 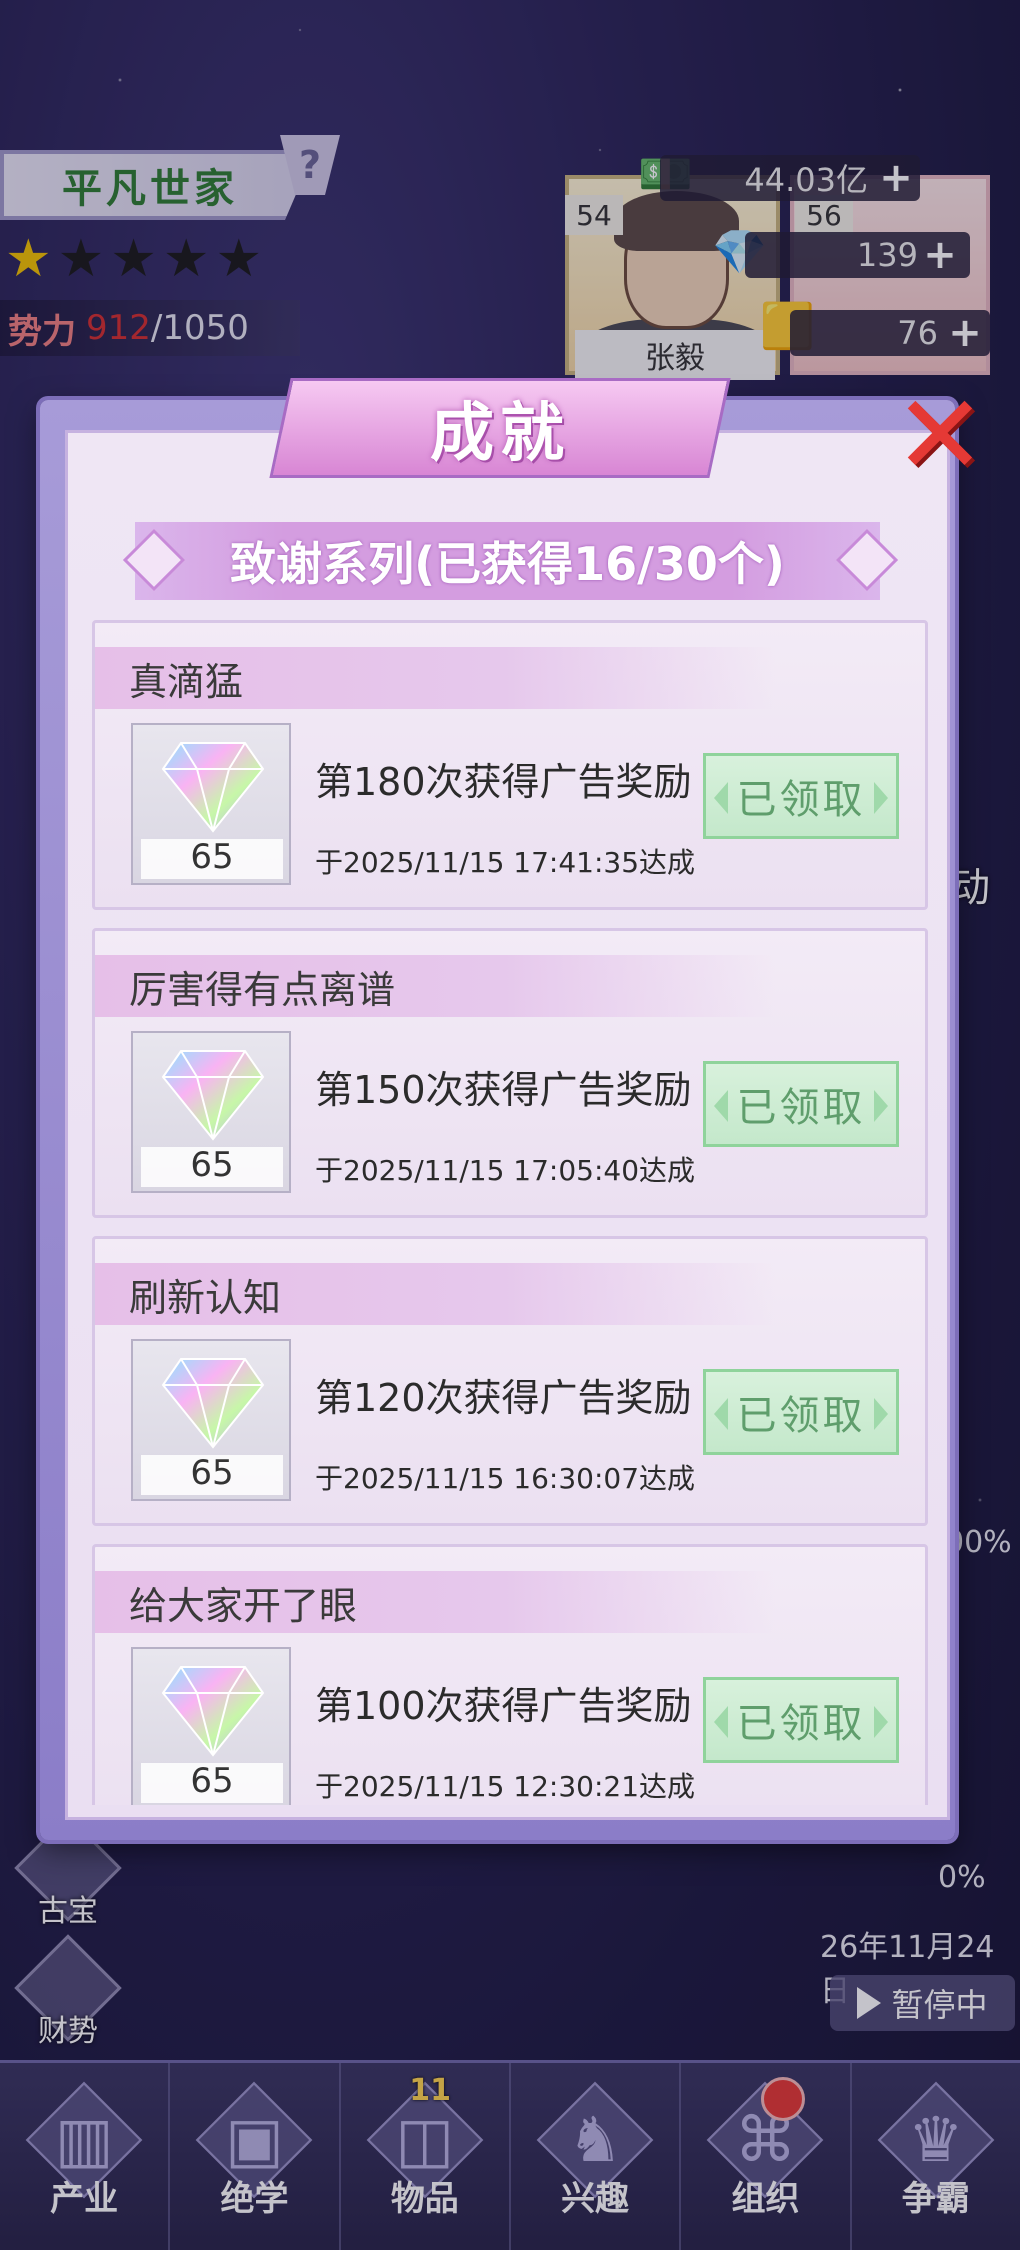 What do you see at coordinates (503, 782) in the screenshot?
I see `achievement-description: 第180次获得广告奖励` at bounding box center [503, 782].